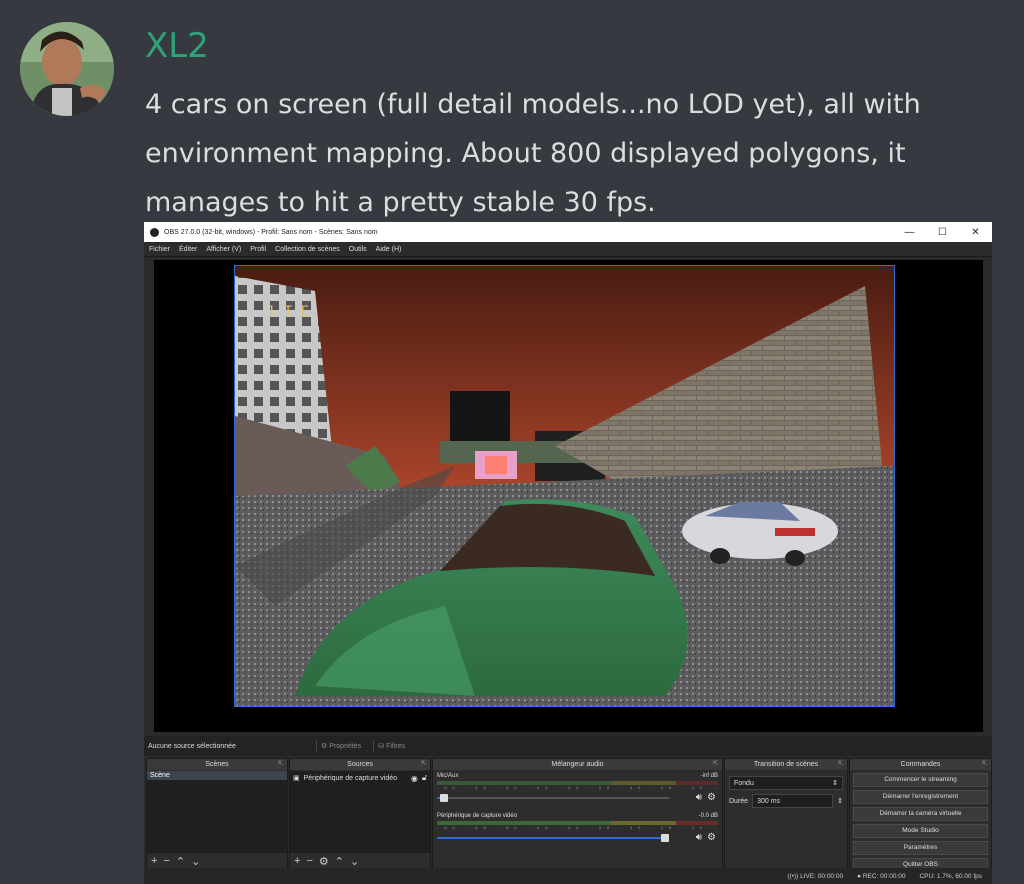 This screenshot has width=1024, height=884. Describe the element at coordinates (942, 232) in the screenshot. I see `maximize-button: ☐` at that location.